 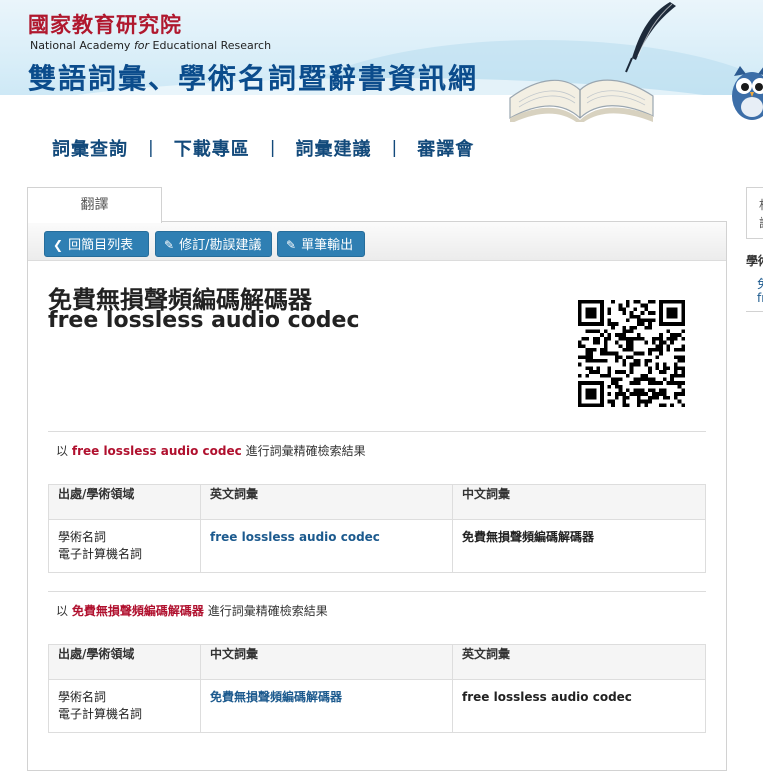 What do you see at coordinates (760, 283) in the screenshot?
I see `side-related-link: 免` at bounding box center [760, 283].